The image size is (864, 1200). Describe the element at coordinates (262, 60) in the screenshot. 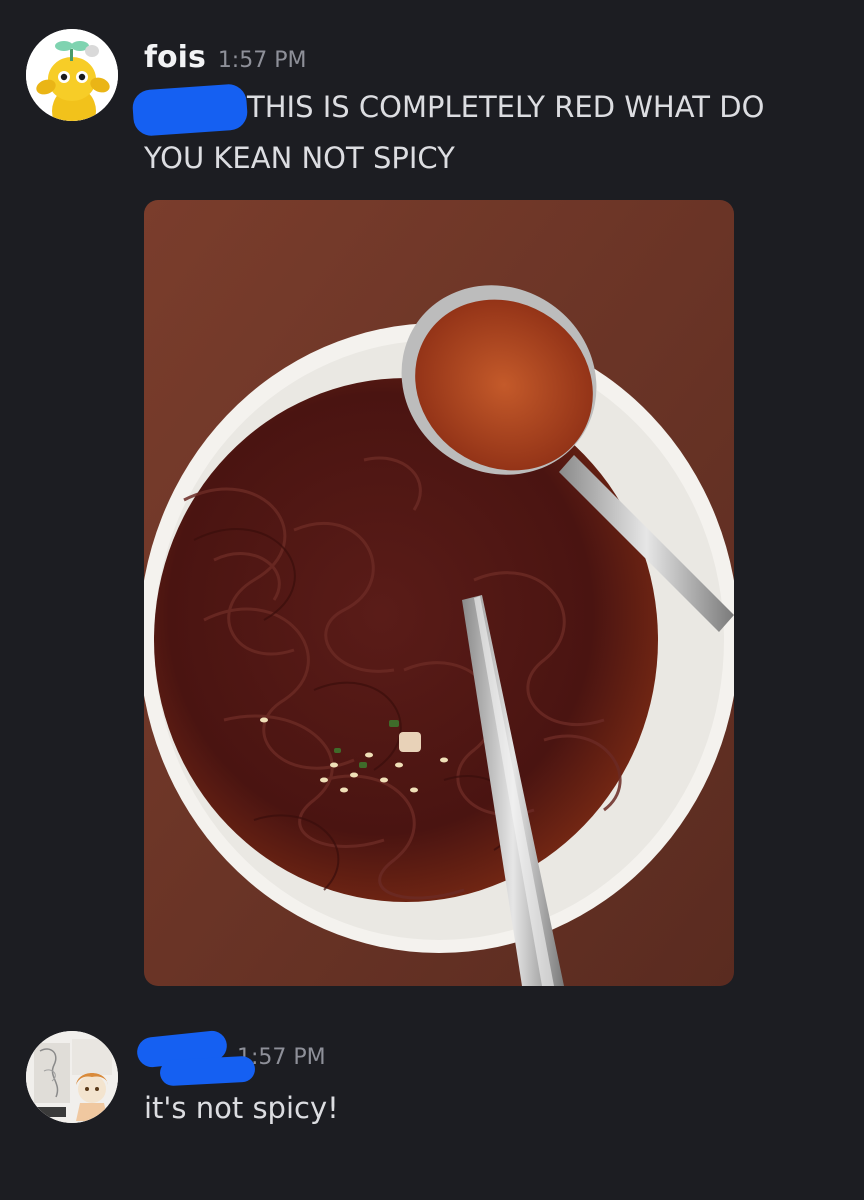

I see `timestamp: 1:57 PM` at that location.